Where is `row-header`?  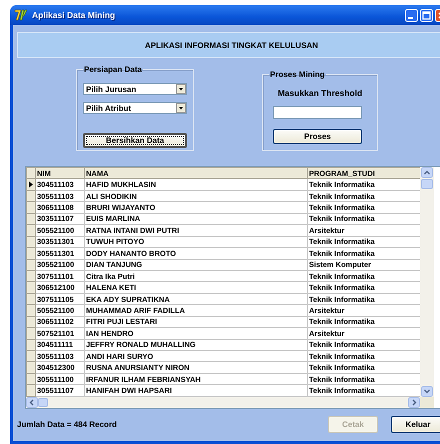 row-header is located at coordinates (31, 184).